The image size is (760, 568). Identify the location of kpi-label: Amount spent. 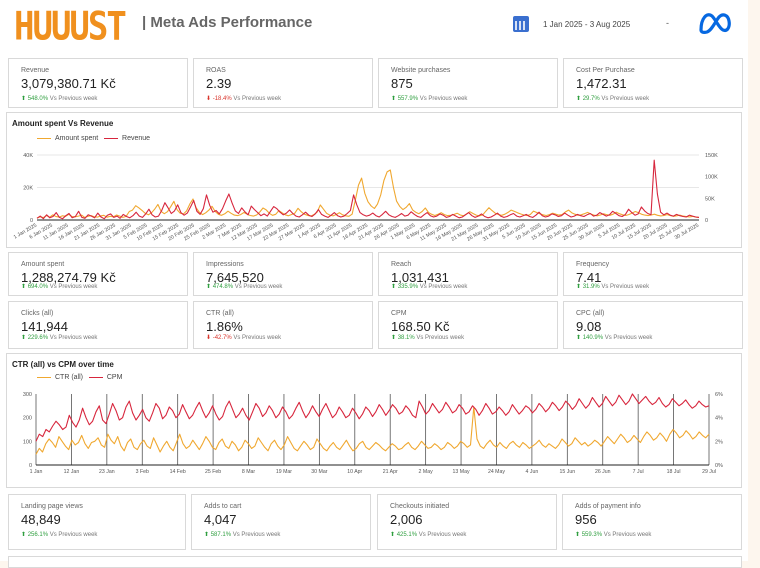
(43, 264).